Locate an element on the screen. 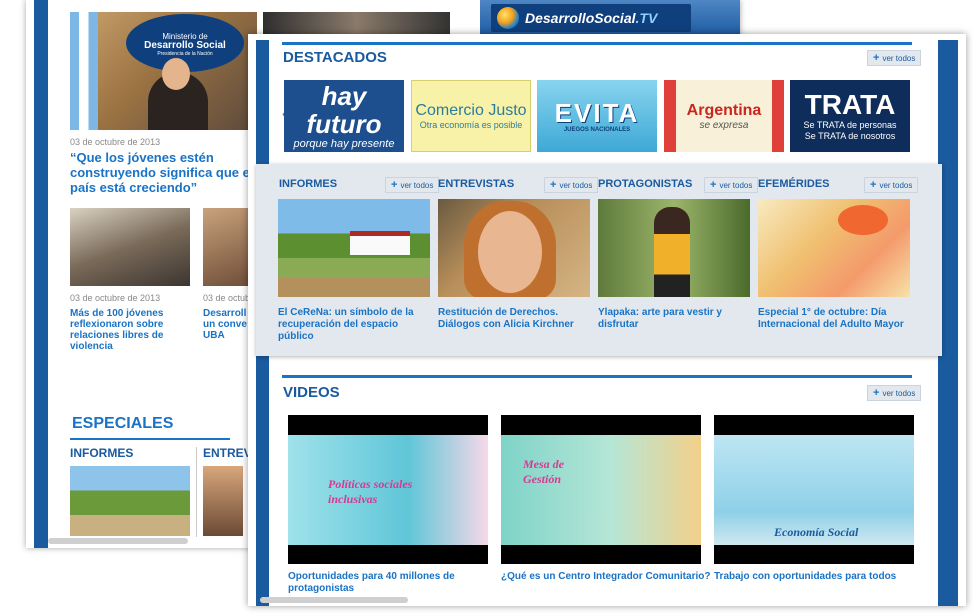 This screenshot has height=615, width=973. category-title-protagonistas: PROTAGONISTAS is located at coordinates (645, 184).